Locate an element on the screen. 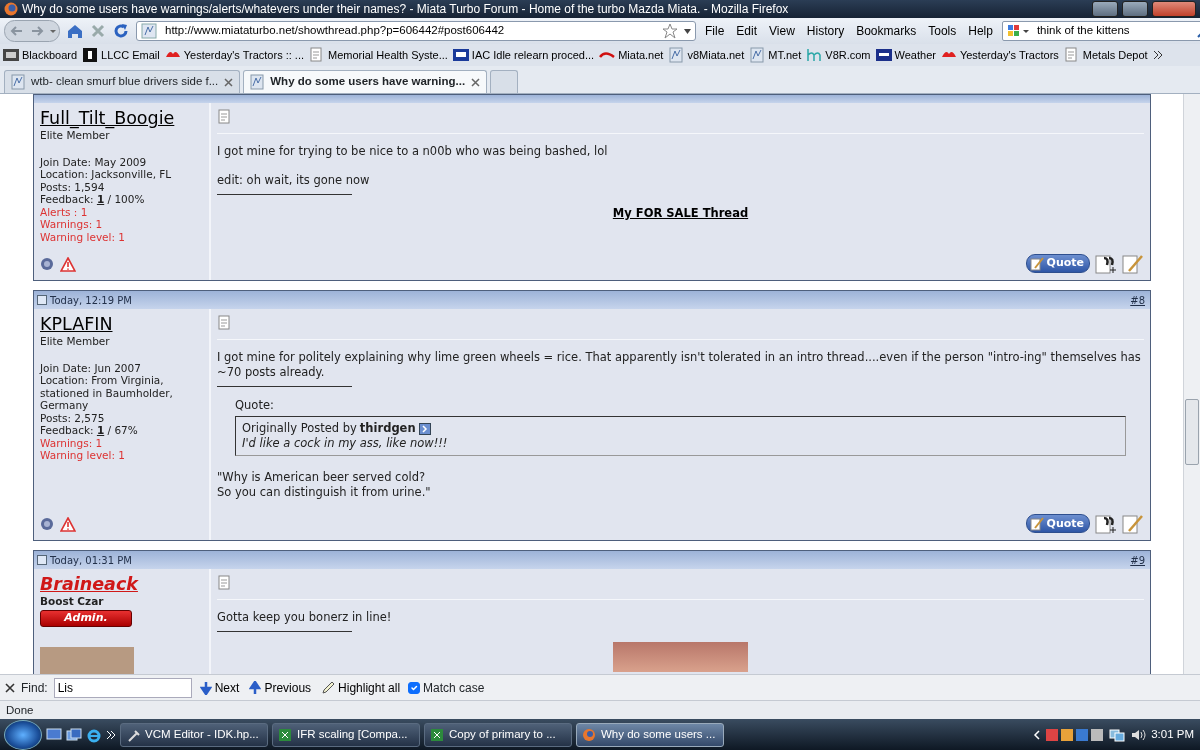 This screenshot has width=1200, height=750. menu-item: View is located at coordinates (782, 31).